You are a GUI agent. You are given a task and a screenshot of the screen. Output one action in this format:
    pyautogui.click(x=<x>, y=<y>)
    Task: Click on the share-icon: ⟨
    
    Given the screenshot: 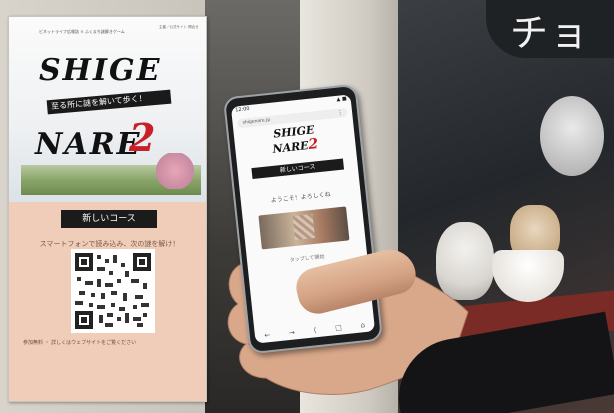 What is the action you would take?
    pyautogui.click(x=315, y=330)
    